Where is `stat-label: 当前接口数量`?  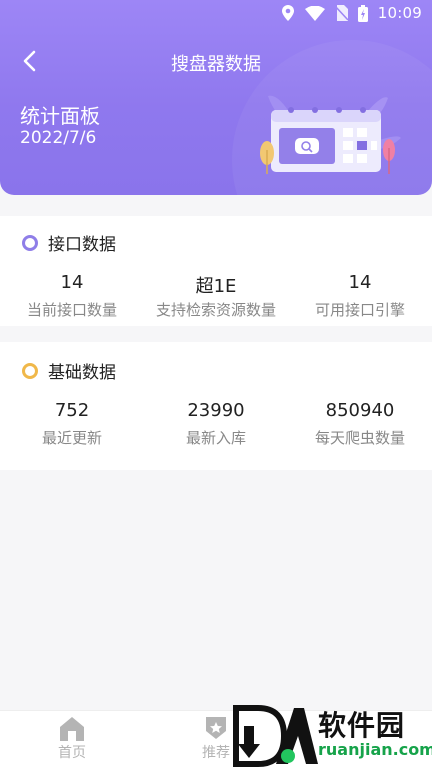
stat-label: 当前接口数量 is located at coordinates (71, 310).